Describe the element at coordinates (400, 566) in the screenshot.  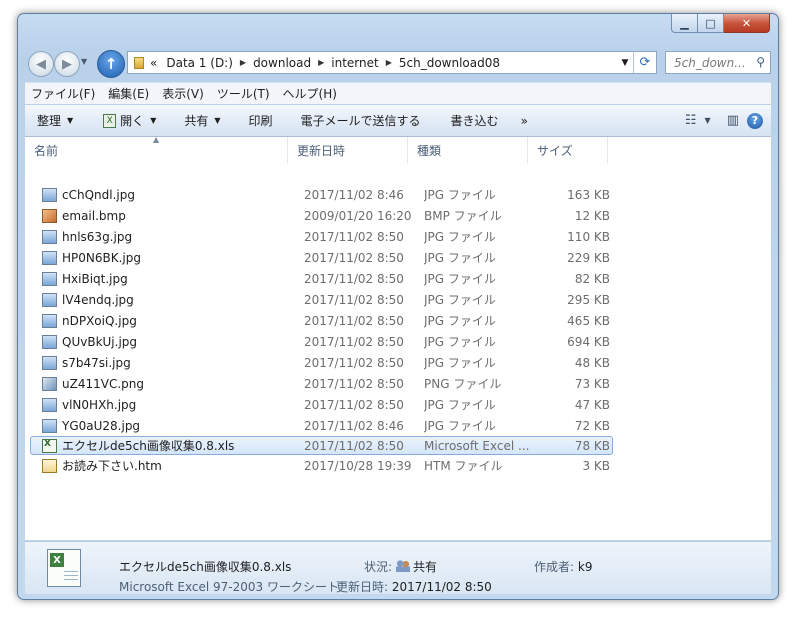
I see `details-status: 状況: 共有` at that location.